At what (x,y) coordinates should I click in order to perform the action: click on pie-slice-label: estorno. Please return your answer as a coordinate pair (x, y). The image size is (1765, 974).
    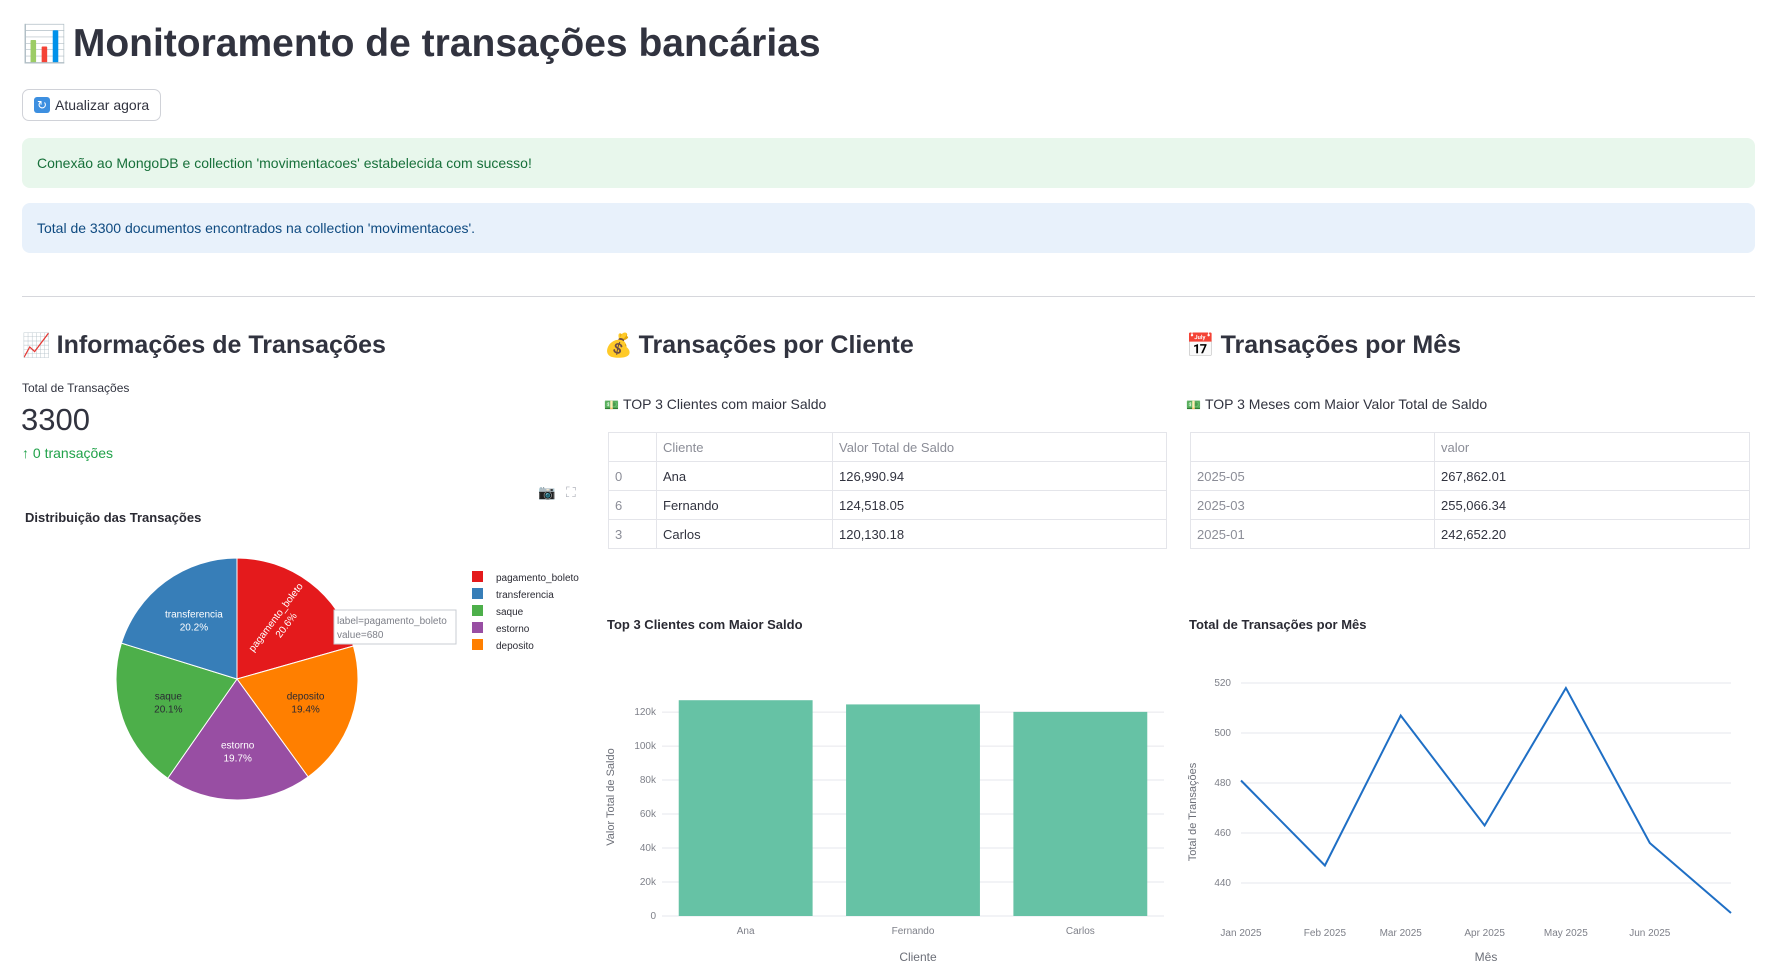
    Looking at the image, I should click on (238, 746).